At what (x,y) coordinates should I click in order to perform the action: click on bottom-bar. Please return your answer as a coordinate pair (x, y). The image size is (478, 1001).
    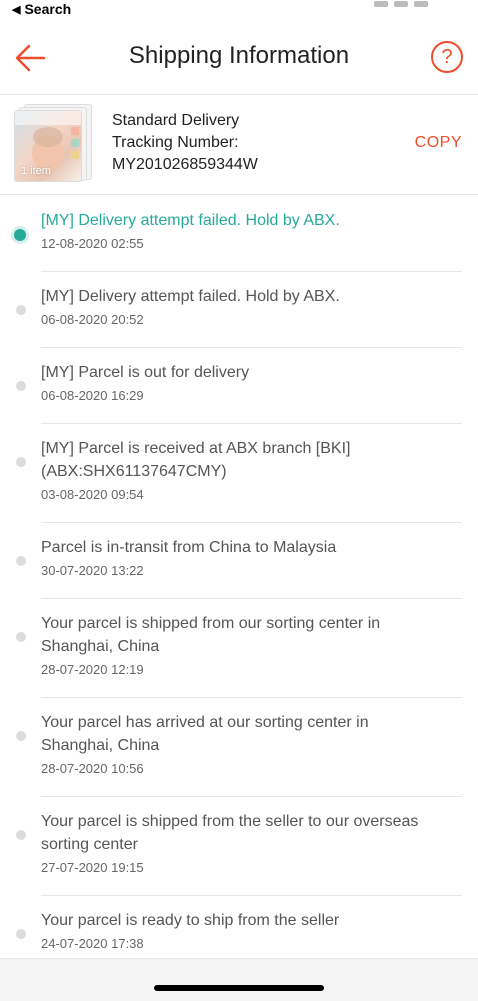
    Looking at the image, I should click on (239, 979).